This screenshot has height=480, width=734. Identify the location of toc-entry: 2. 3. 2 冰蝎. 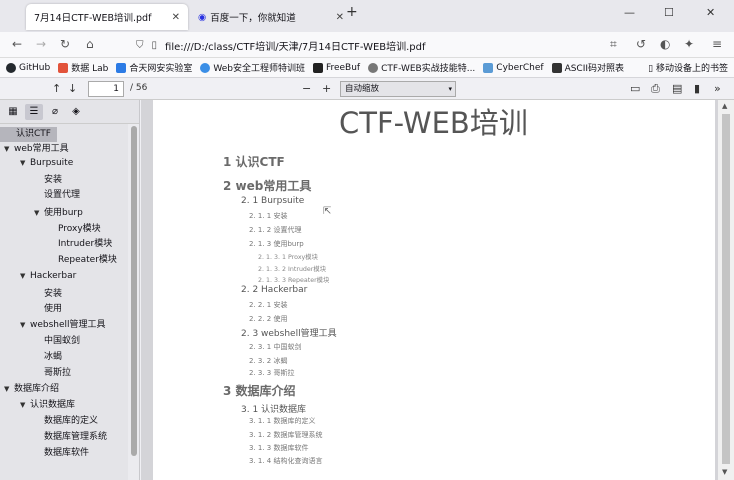
(268, 361).